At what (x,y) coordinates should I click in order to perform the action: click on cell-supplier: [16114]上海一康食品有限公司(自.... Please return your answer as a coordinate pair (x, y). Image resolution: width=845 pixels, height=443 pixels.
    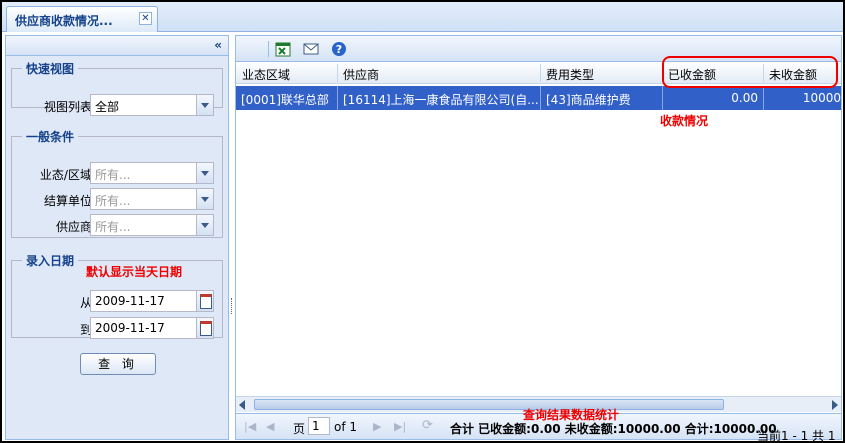
    Looking at the image, I should click on (440, 100).